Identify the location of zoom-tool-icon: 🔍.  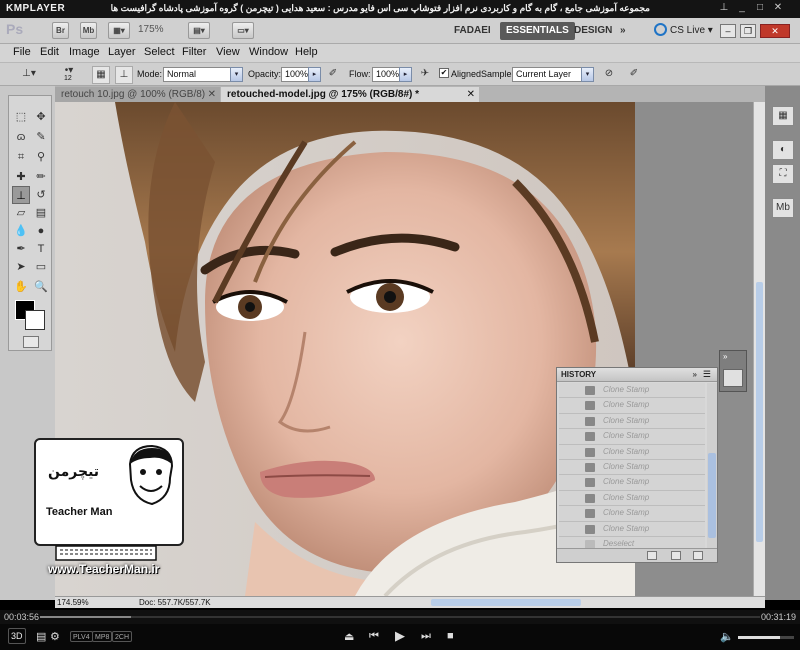
(41, 287).